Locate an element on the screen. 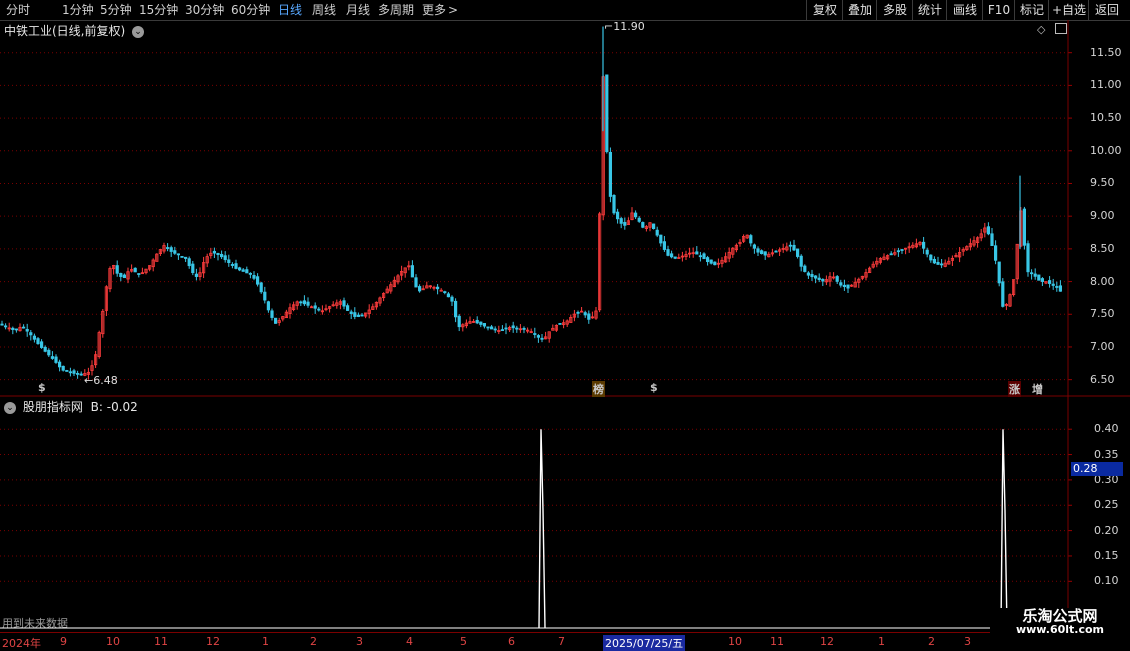  site-watermark: 乐淘公式网 www.60lt.com is located at coordinates (1060, 622).